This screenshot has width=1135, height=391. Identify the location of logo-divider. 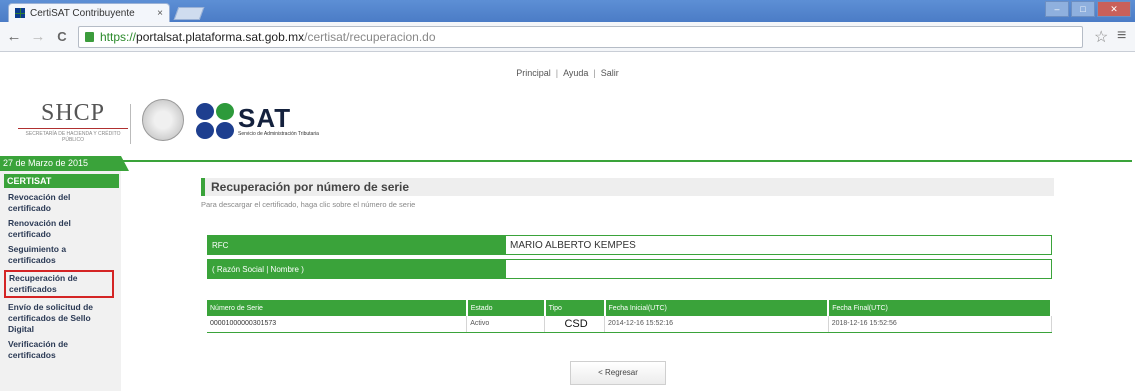
(130, 124).